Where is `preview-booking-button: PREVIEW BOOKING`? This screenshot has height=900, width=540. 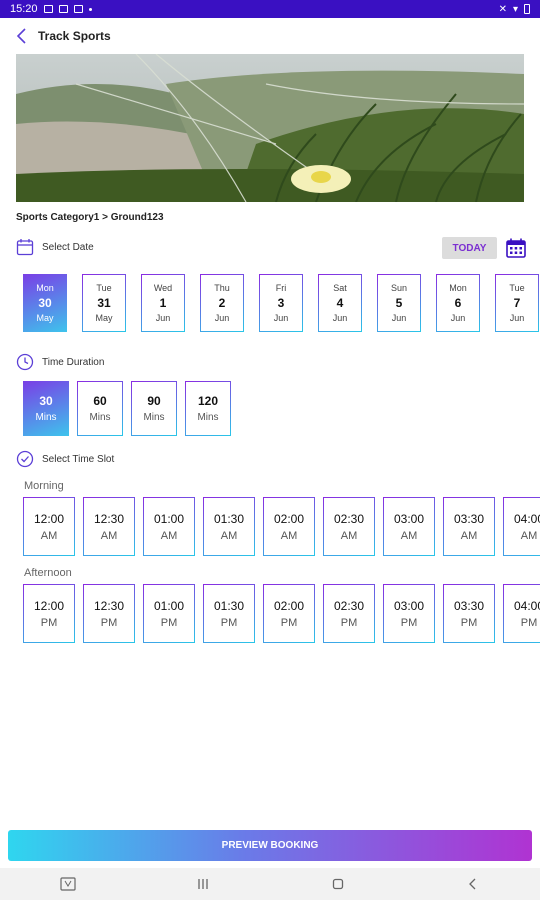 preview-booking-button: PREVIEW BOOKING is located at coordinates (270, 845).